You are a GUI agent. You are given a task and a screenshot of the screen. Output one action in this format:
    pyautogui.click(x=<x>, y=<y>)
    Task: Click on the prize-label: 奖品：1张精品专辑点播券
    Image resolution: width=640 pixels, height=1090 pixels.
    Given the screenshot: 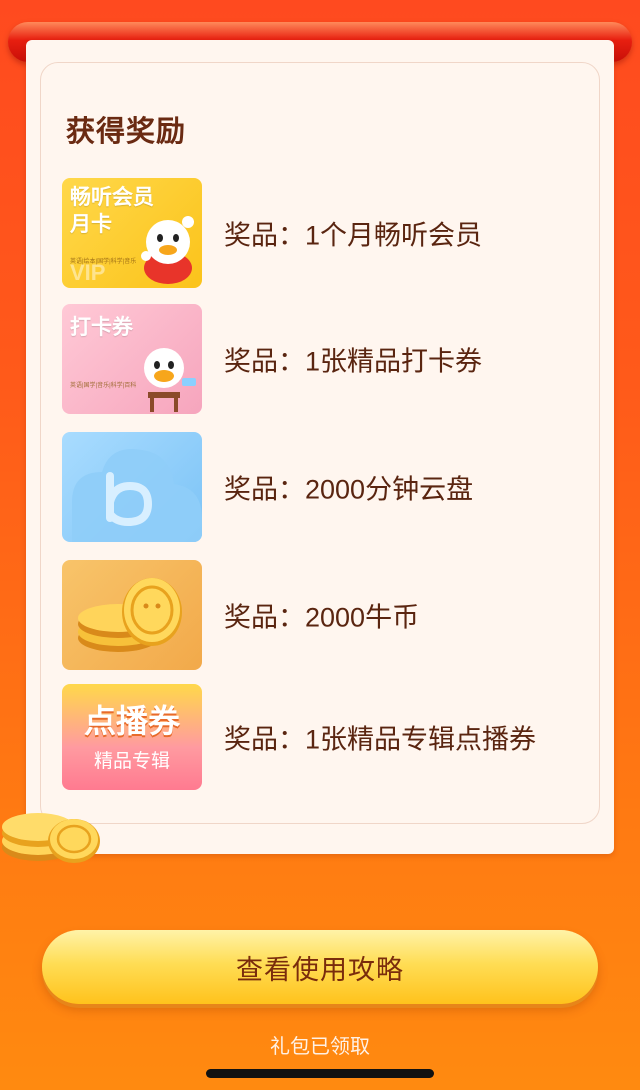 What is the action you would take?
    pyautogui.click(x=380, y=739)
    